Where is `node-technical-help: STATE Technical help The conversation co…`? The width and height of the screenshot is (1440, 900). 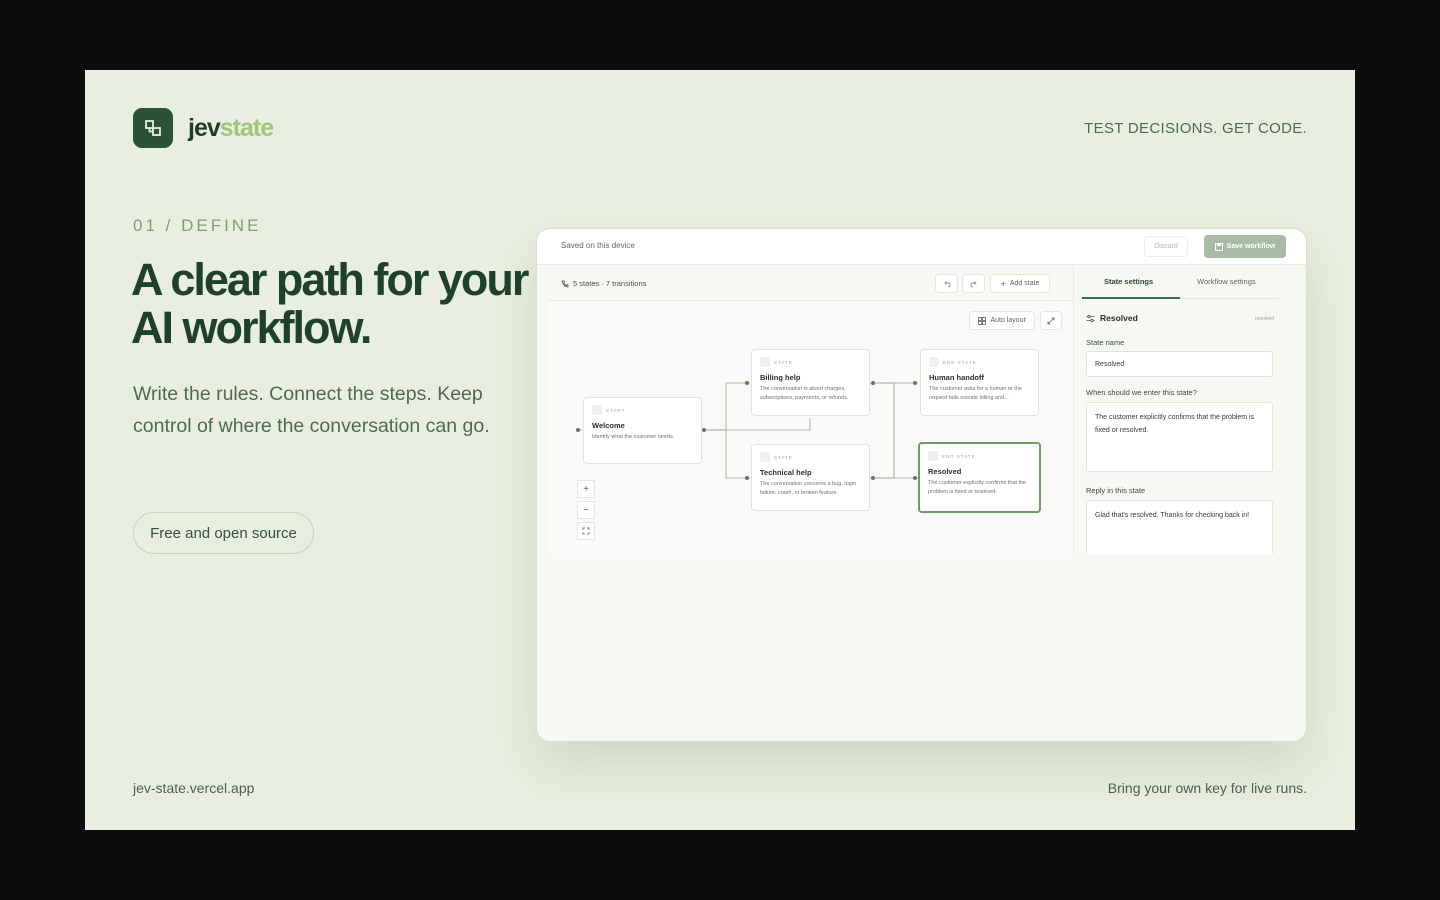 node-technical-help: STATE Technical help The conversation co… is located at coordinates (810, 477).